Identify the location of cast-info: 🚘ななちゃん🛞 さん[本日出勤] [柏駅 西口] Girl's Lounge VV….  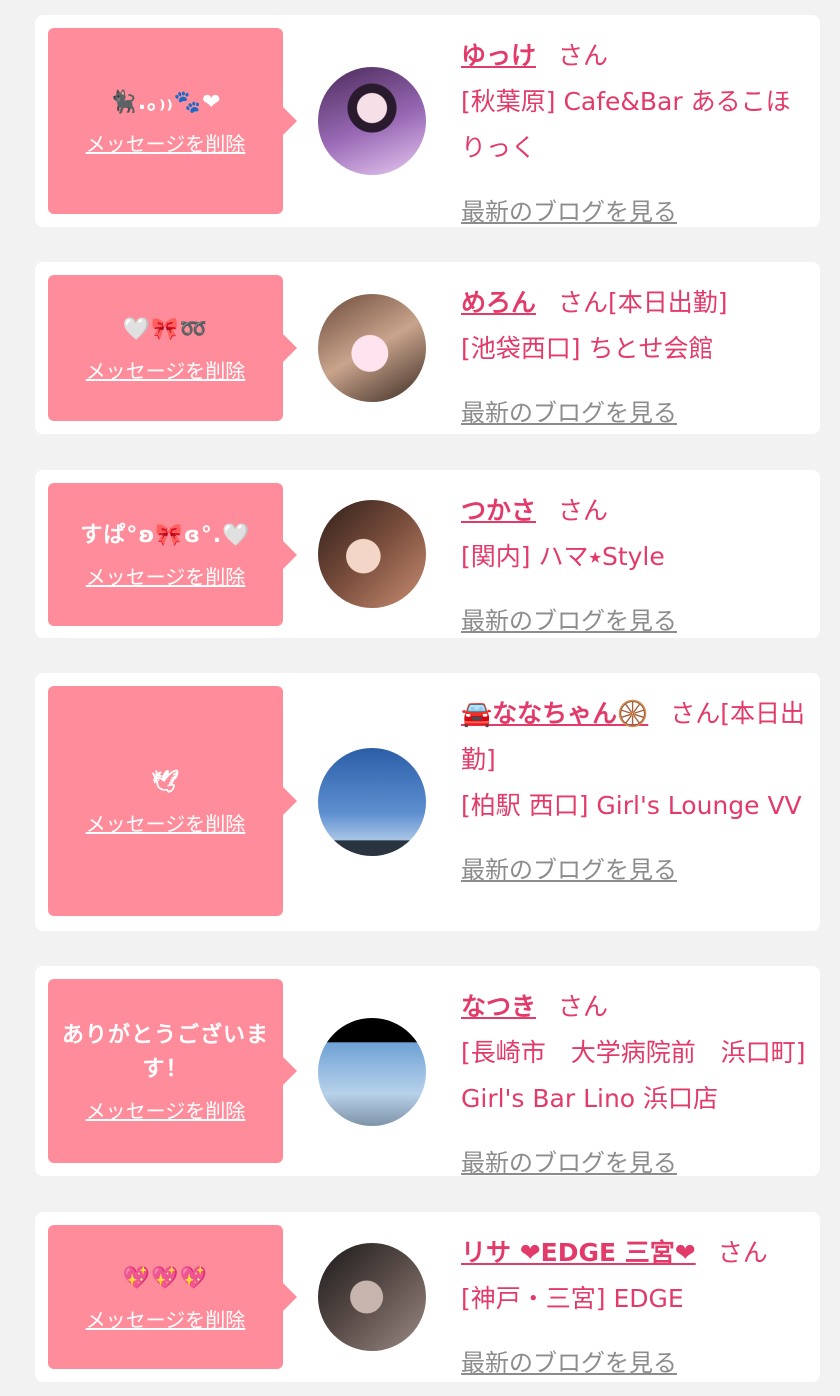
(633, 792).